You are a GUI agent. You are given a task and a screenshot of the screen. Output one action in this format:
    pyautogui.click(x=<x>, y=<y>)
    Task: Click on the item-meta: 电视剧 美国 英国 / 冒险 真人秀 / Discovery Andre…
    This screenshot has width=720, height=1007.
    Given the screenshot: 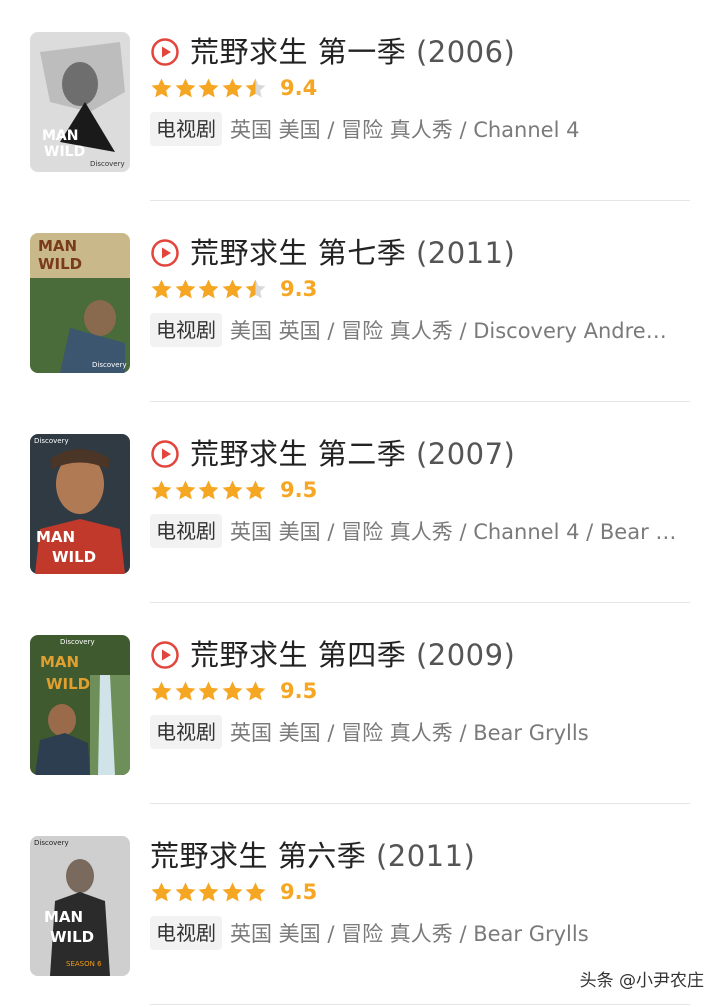 What is the action you would take?
    pyautogui.click(x=420, y=330)
    